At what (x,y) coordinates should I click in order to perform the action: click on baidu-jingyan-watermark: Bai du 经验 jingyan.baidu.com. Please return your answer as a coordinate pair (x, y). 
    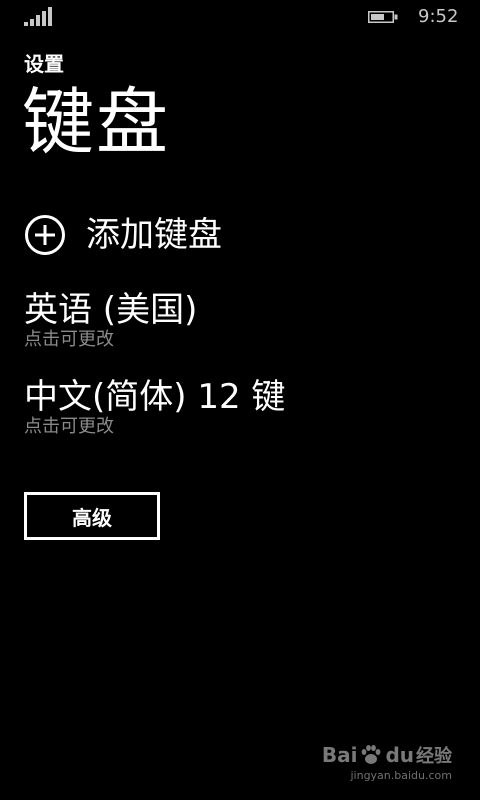
    Looking at the image, I should click on (387, 762).